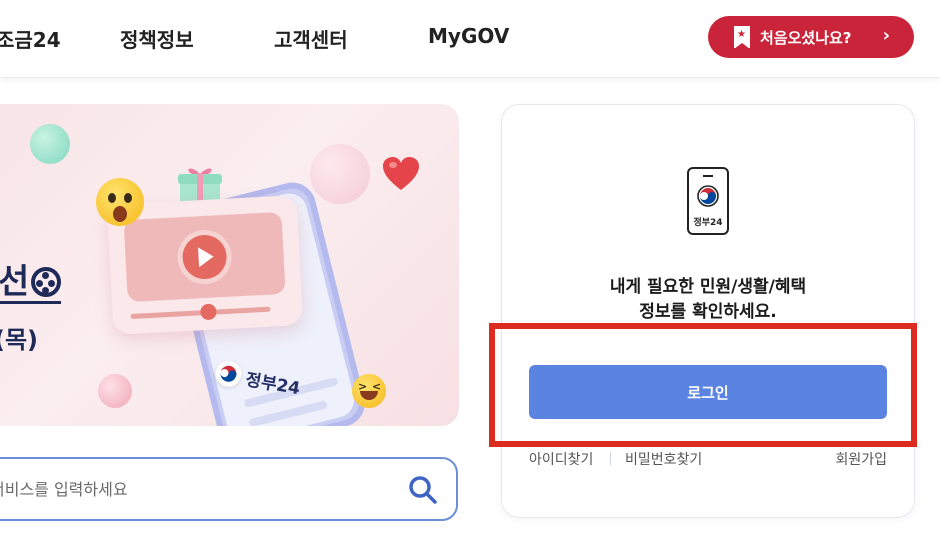 The height and width of the screenshot is (534, 940). What do you see at coordinates (742, 37) in the screenshot?
I see `bookmark-star-icon: ★` at bounding box center [742, 37].